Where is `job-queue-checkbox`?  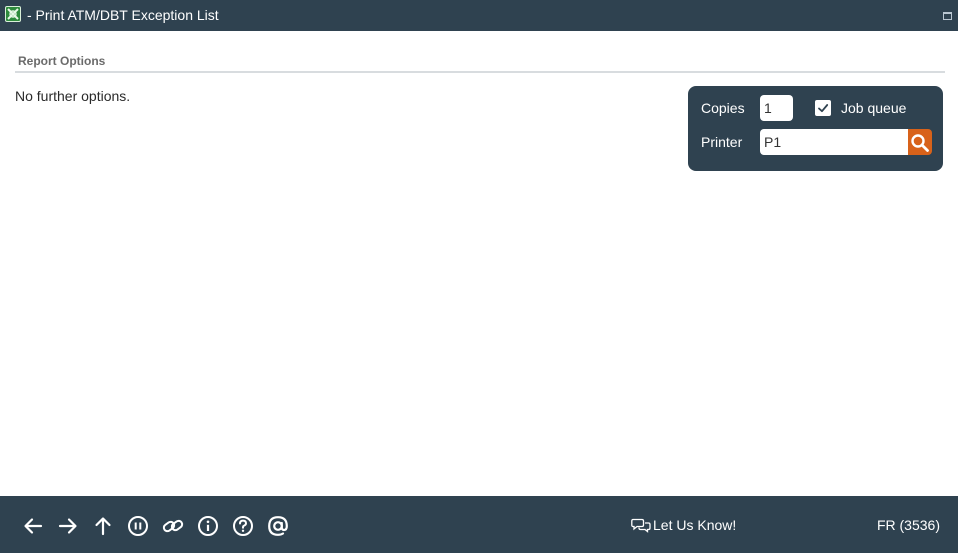 job-queue-checkbox is located at coordinates (823, 108).